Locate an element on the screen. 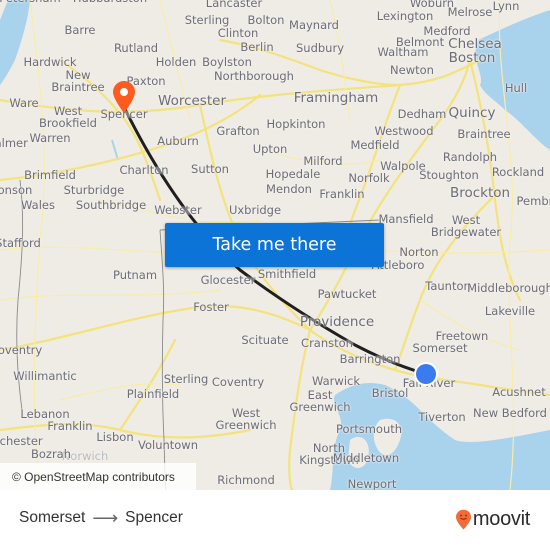  place-label: Westwood is located at coordinates (404, 131).